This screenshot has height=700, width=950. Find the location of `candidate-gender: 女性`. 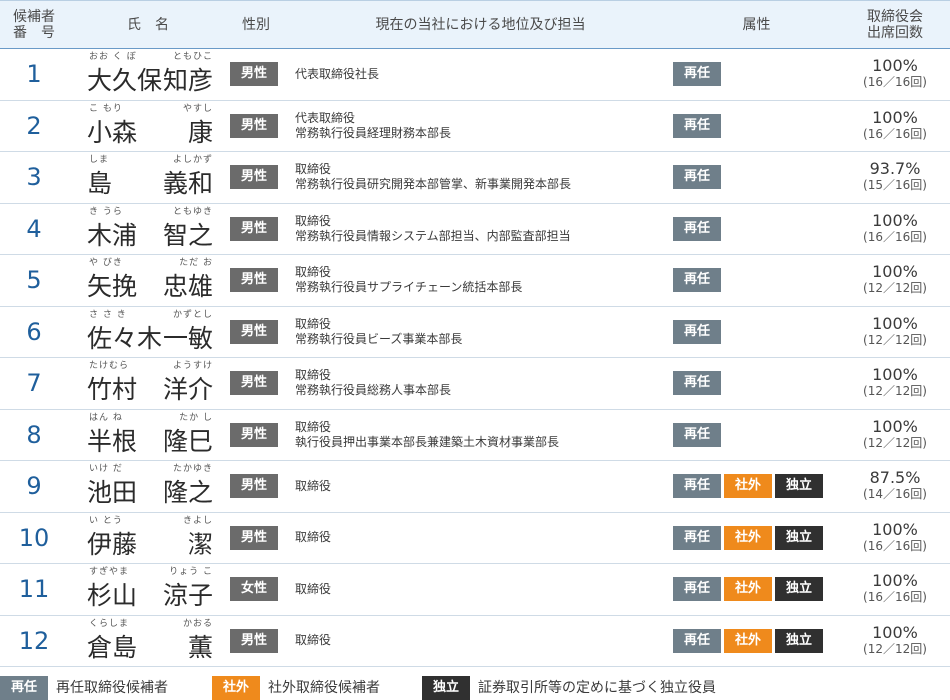

candidate-gender: 女性 is located at coordinates (258, 589).